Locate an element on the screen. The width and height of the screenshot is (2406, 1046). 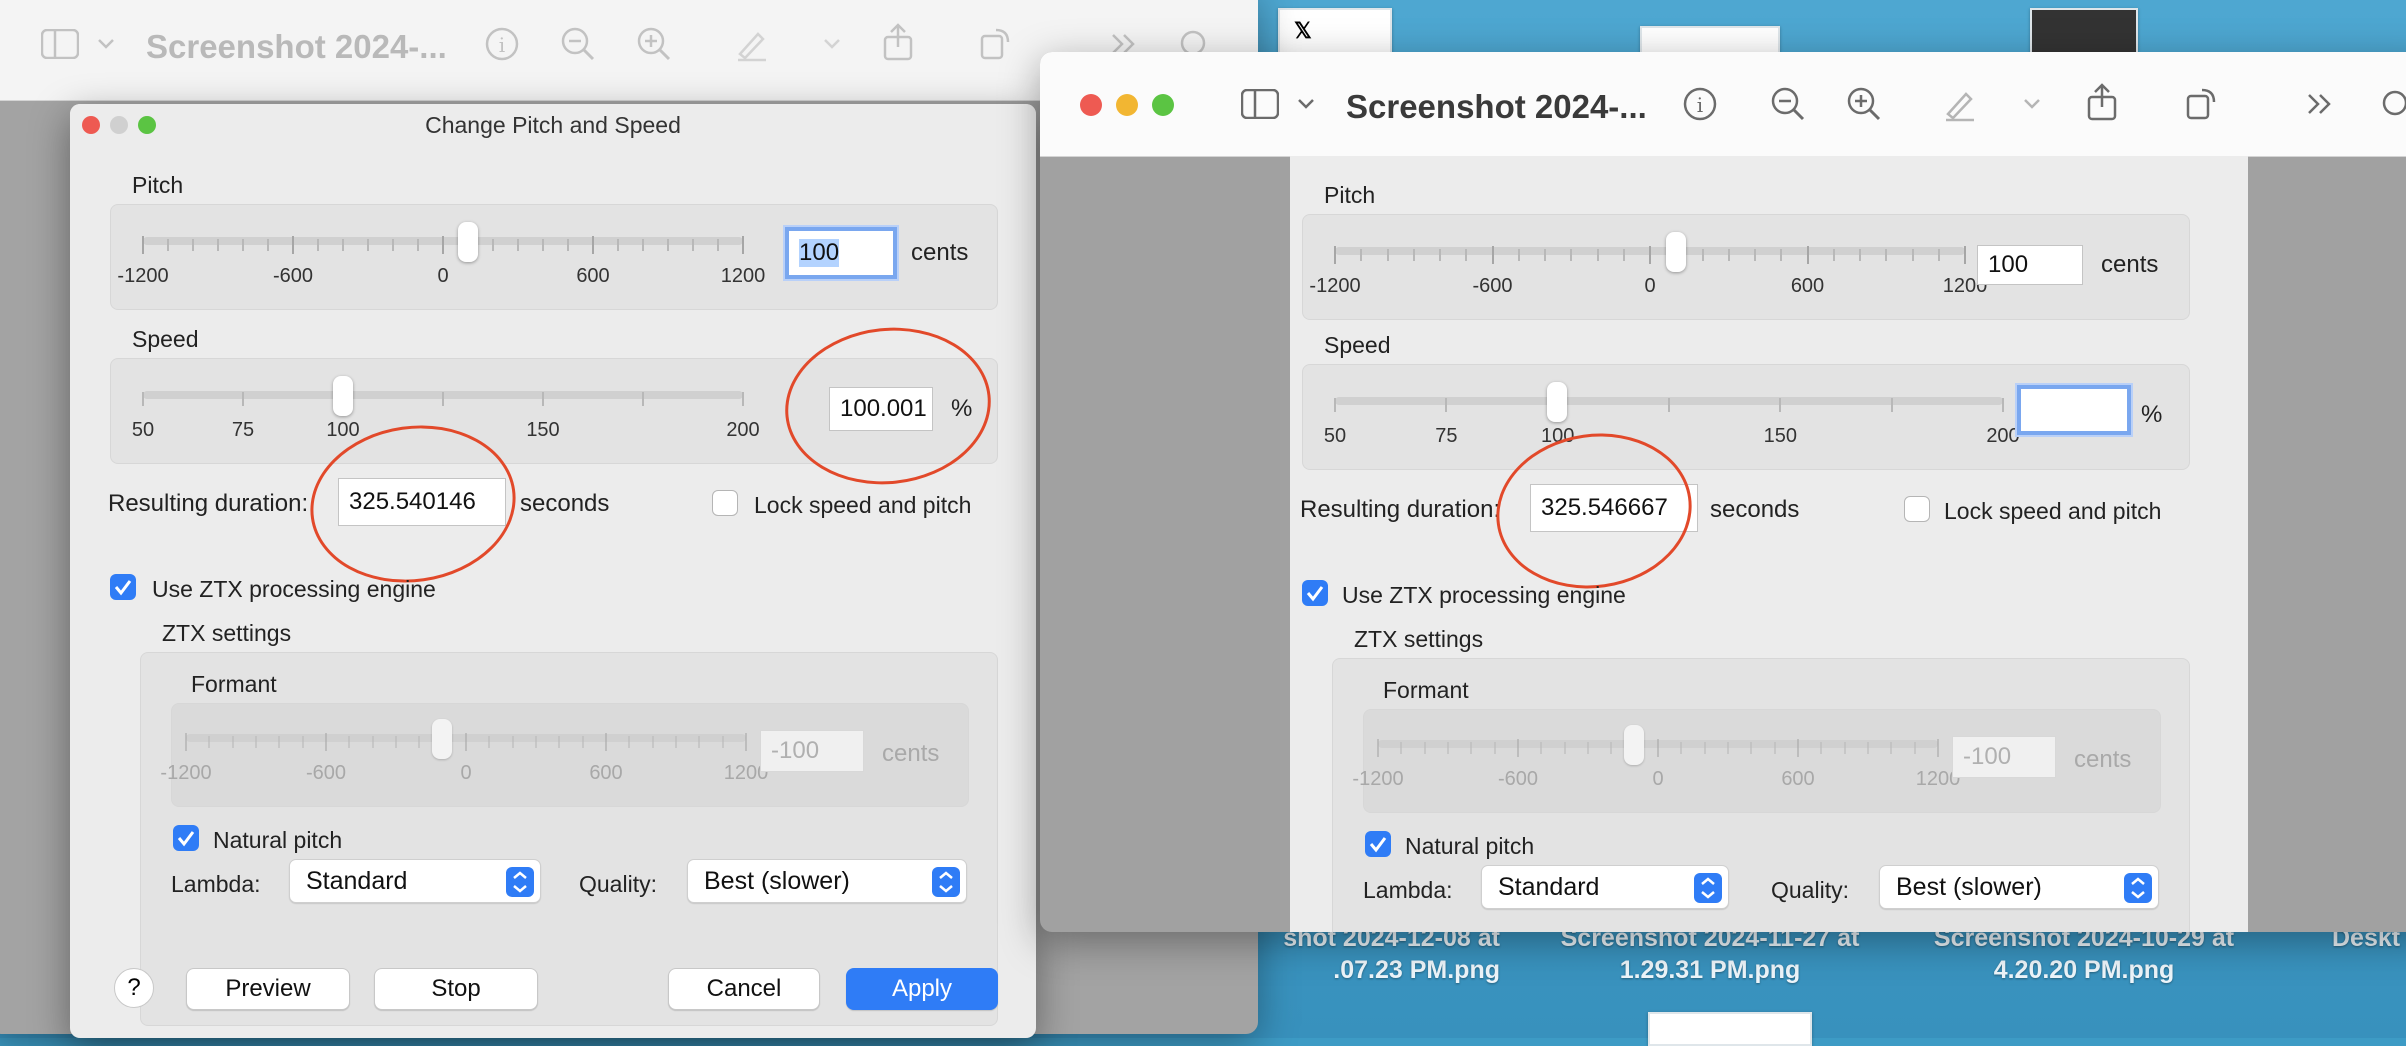
speed-value-field is located at coordinates (2074, 410).